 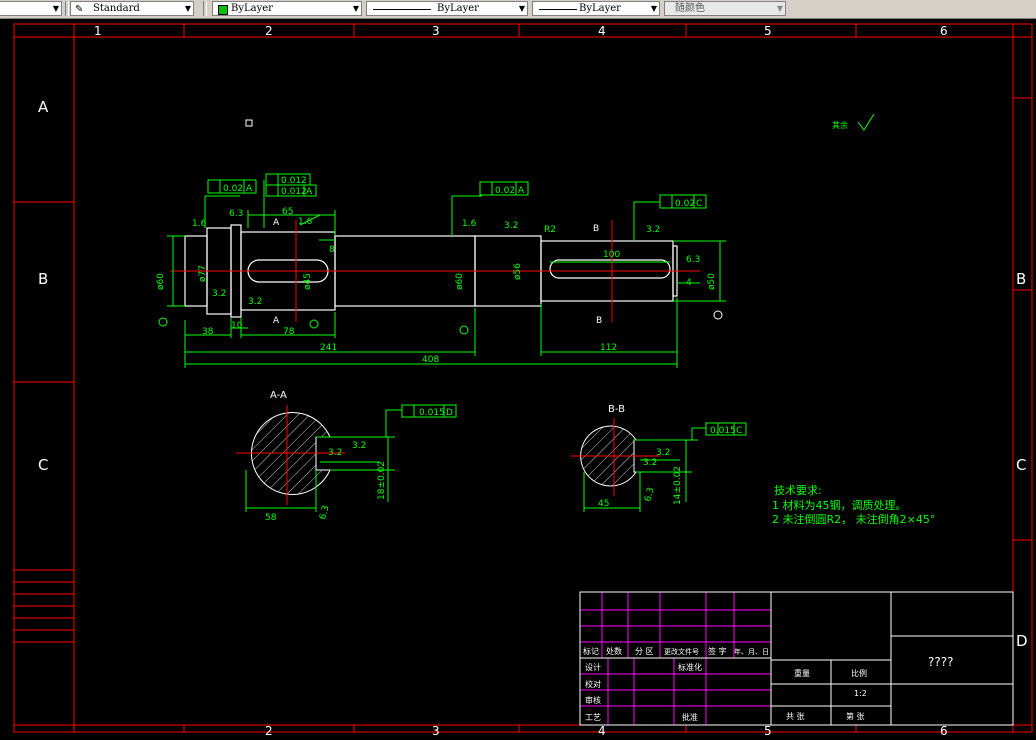 I want to click on section-b-marker-top: B, so click(x=596, y=229).